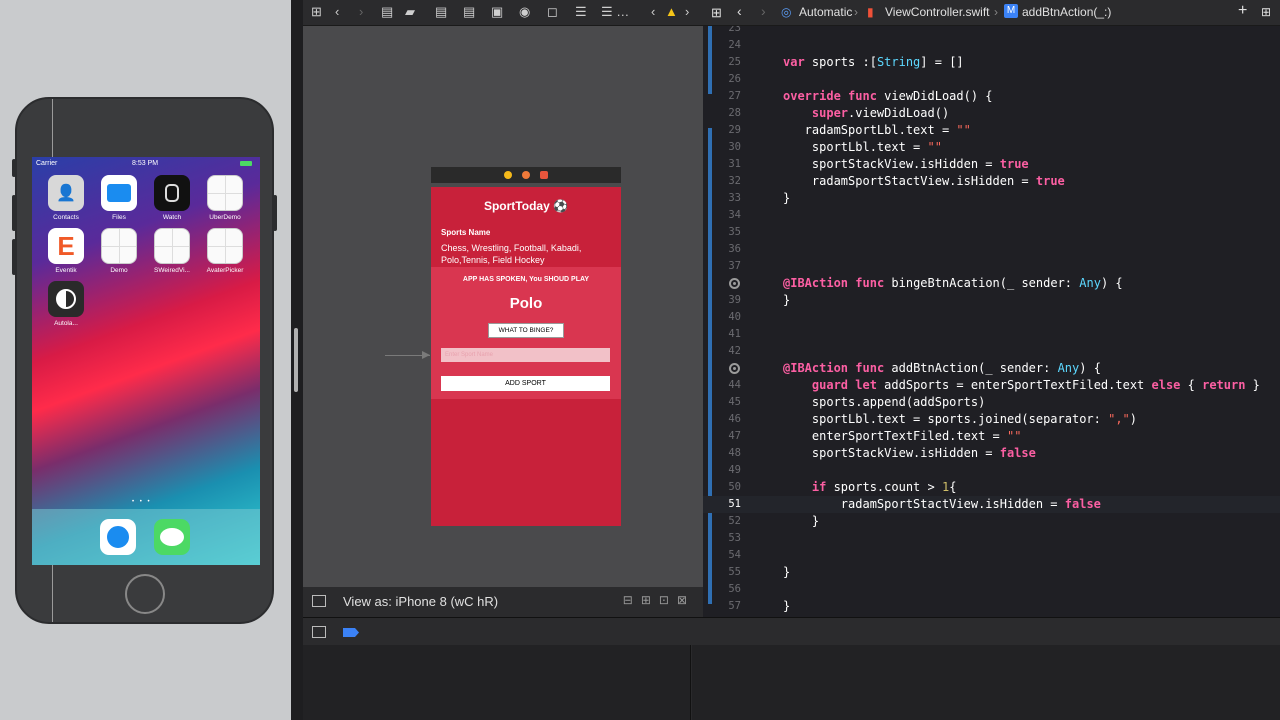 The image size is (1280, 720). What do you see at coordinates (991, 334) in the screenshot?
I see `code-line: 41` at bounding box center [991, 334].